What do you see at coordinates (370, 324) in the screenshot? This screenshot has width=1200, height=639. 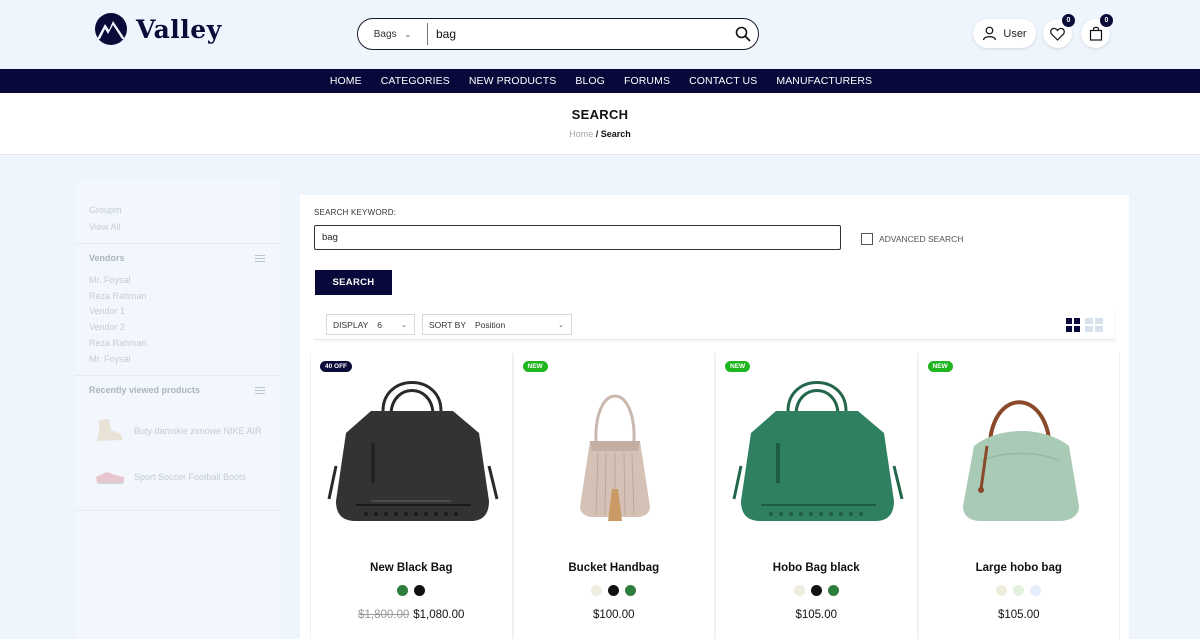 I see `display-count-select: DISPLAY 6 ⌄` at bounding box center [370, 324].